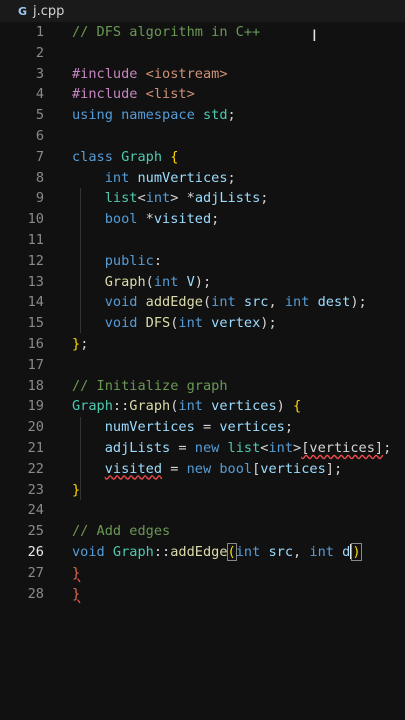  Describe the element at coordinates (35, 489) in the screenshot. I see `line-number: 23` at that location.